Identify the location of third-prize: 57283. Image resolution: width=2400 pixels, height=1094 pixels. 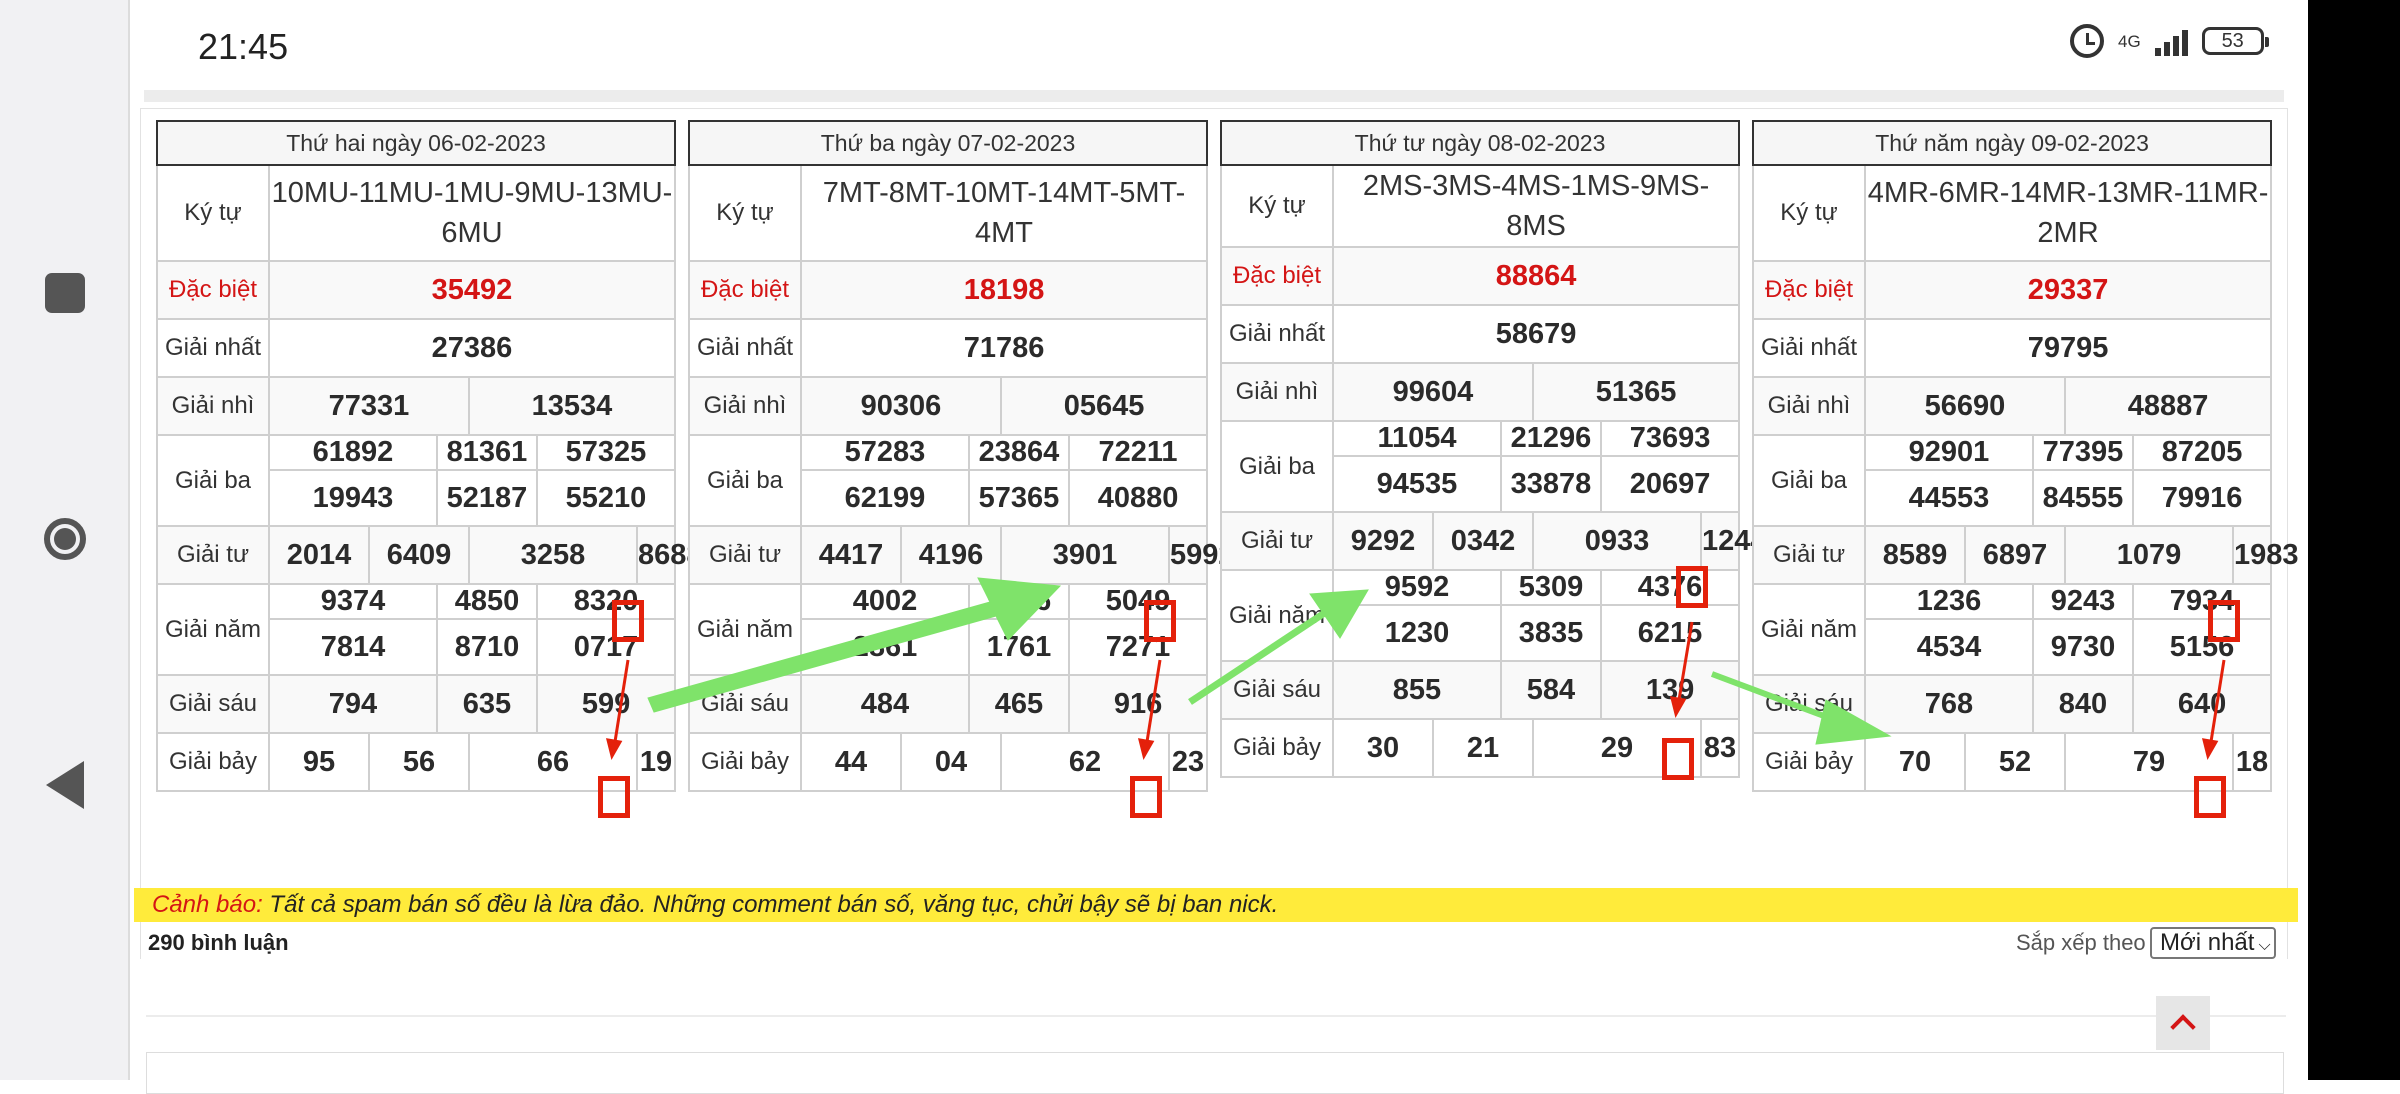
(885, 452).